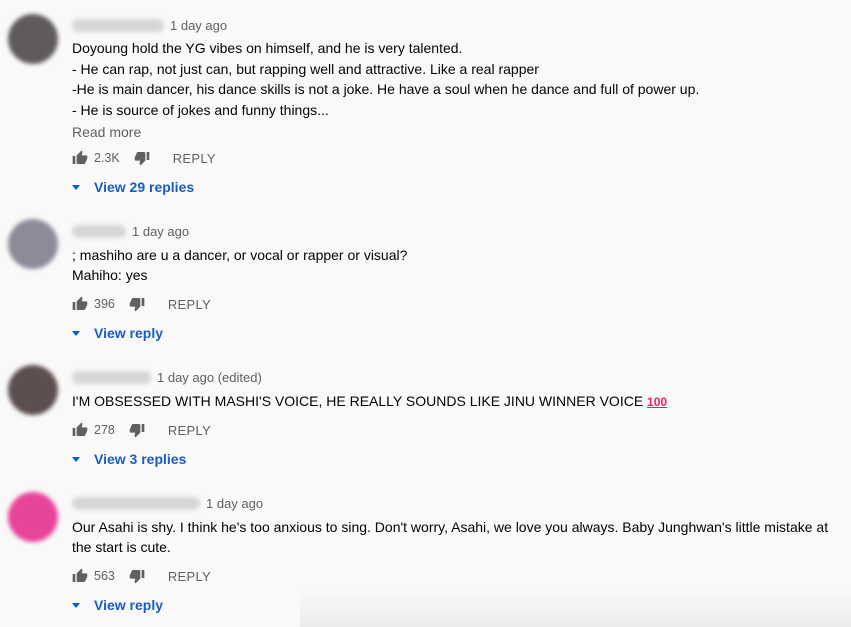 This screenshot has height=627, width=851. I want to click on view-replies-button: View 3 replies, so click(129, 459).